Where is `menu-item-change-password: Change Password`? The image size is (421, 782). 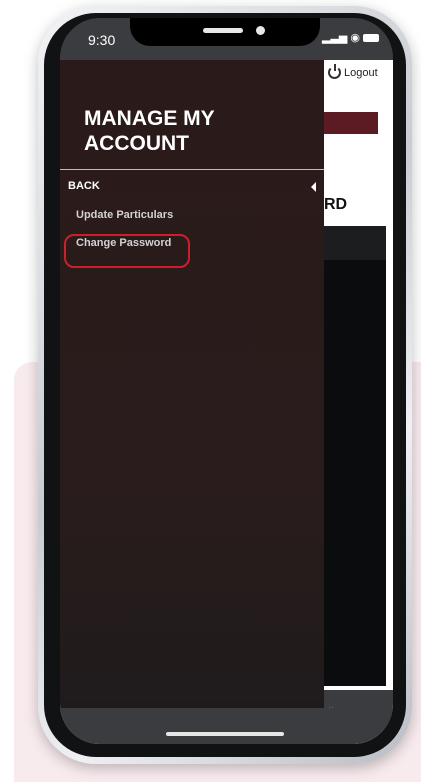 menu-item-change-password: Change Password is located at coordinates (123, 243).